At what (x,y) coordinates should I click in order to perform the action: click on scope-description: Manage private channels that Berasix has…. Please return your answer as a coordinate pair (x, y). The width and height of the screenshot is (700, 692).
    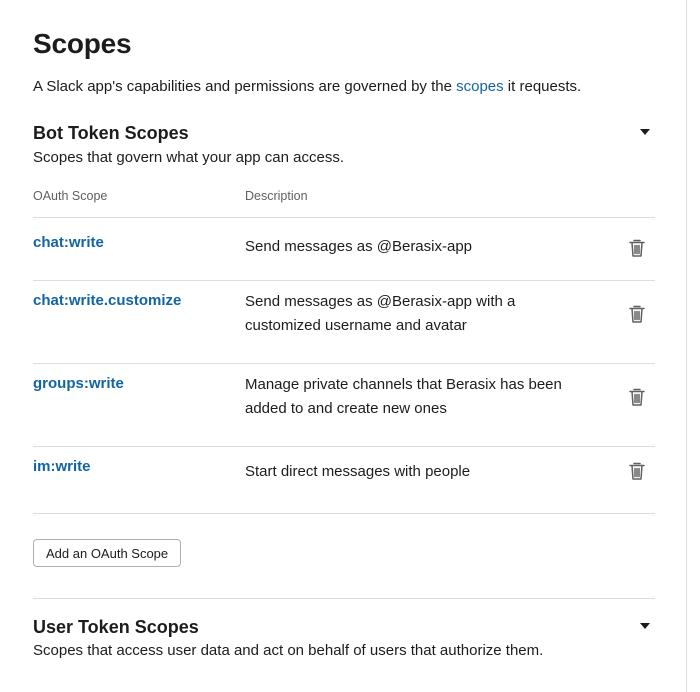
    Looking at the image, I should click on (403, 396).